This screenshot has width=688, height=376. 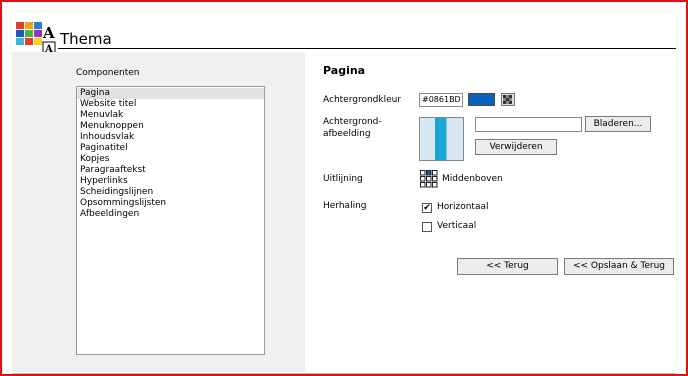 I want to click on background-image-label-line2: afbeelding, so click(x=347, y=134).